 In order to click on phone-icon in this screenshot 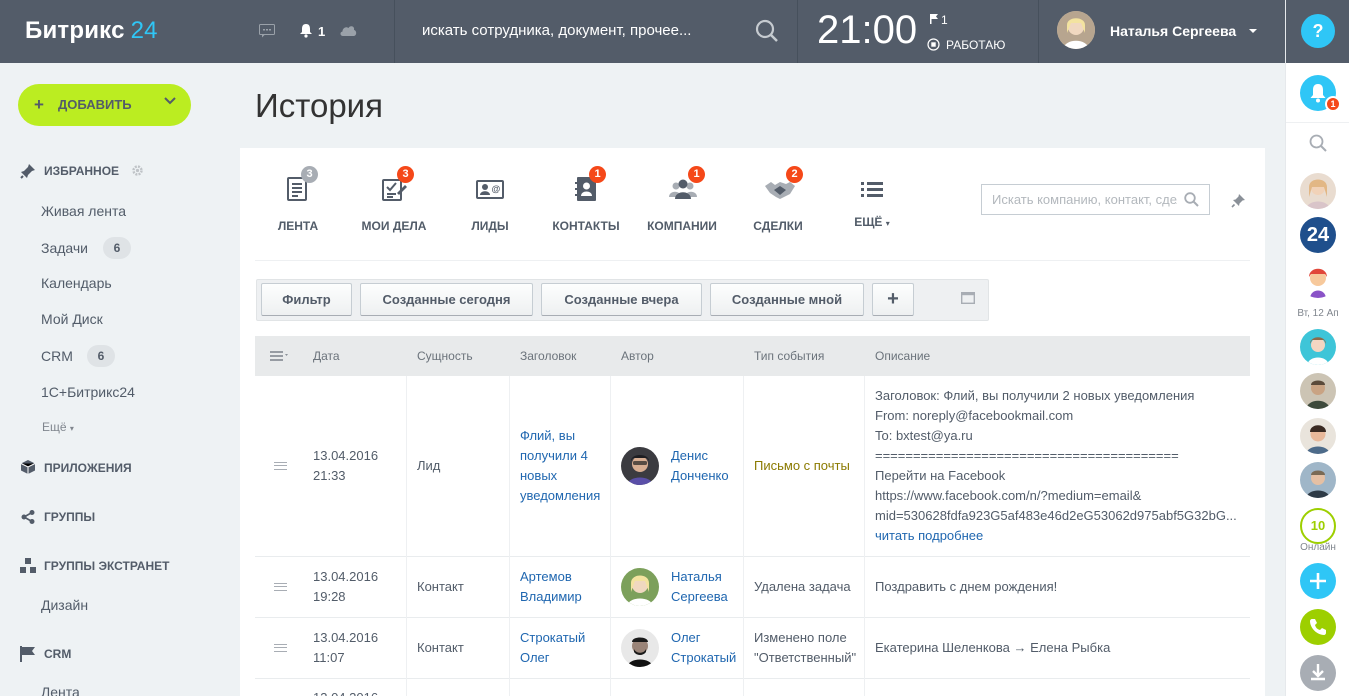, I will do `click(1318, 627)`.